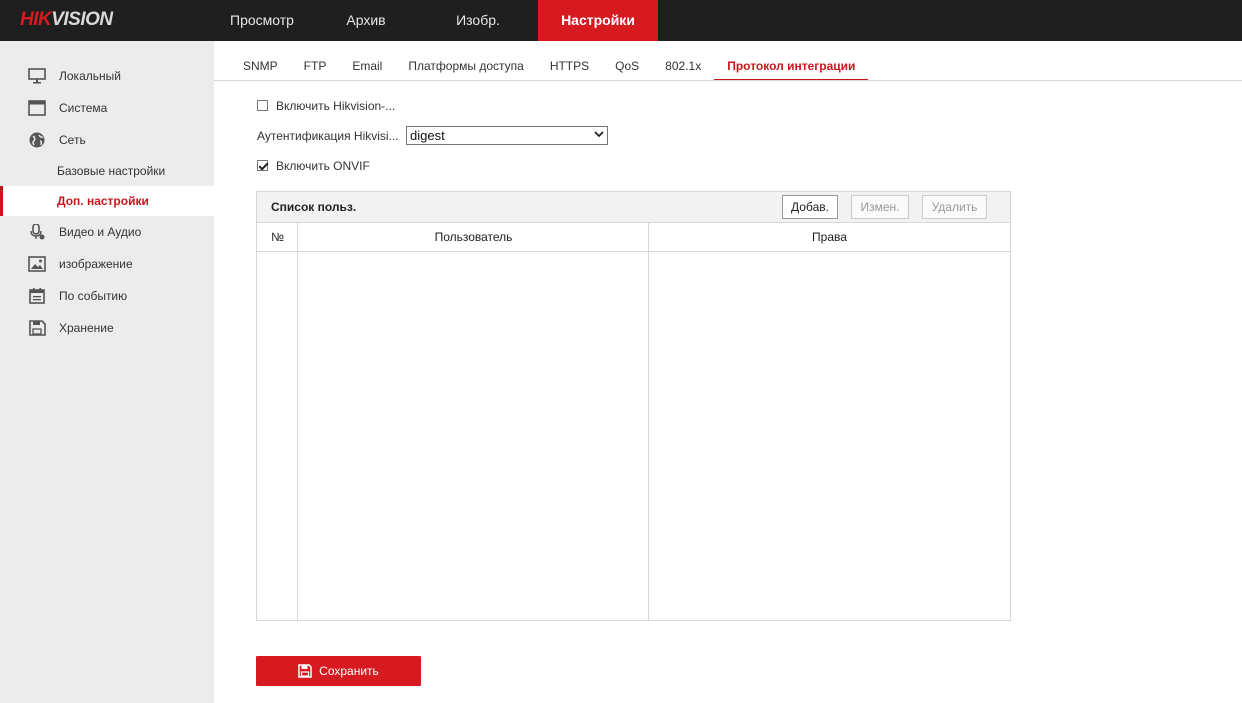 The height and width of the screenshot is (703, 1242). I want to click on tab-ftp: FTP, so click(315, 66).